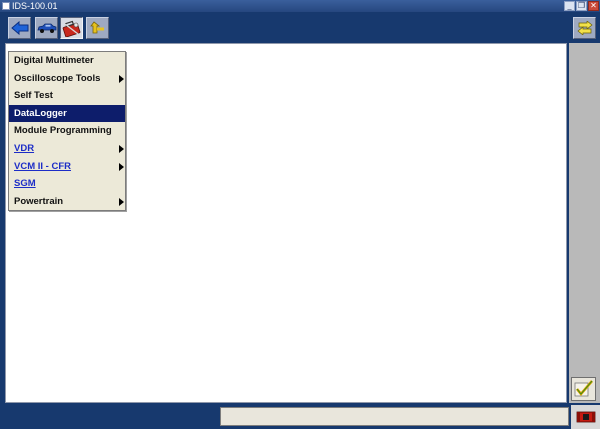 The image size is (600, 429). Describe the element at coordinates (39, 201) in the screenshot. I see `menu-item-label: Powertrain` at that location.